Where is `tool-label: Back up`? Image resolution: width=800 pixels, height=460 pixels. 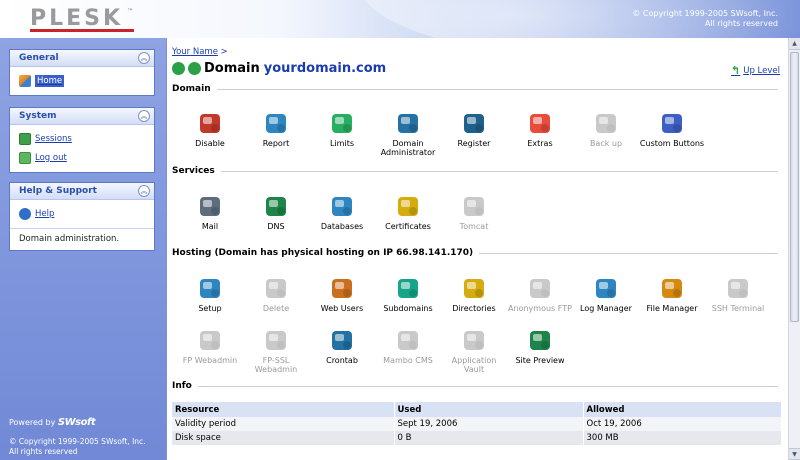
tool-label: Back up is located at coordinates (606, 143).